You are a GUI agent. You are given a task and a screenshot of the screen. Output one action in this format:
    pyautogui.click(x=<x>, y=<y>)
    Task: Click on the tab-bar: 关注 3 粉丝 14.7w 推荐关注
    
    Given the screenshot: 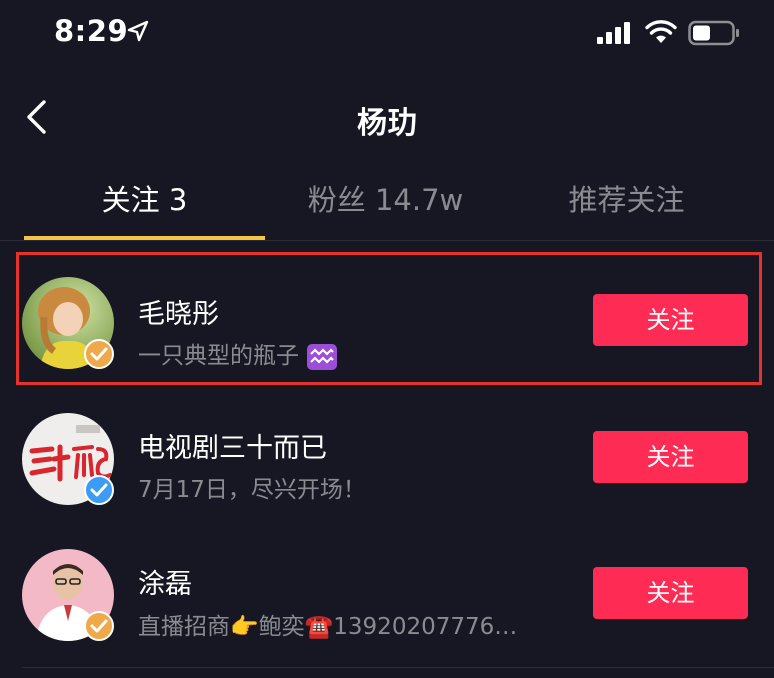 What is the action you would take?
    pyautogui.click(x=387, y=205)
    